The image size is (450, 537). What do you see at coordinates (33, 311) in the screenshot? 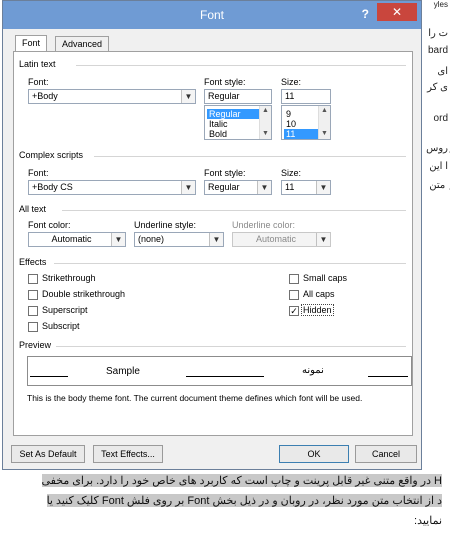
I see `superscript-checkbox` at bounding box center [33, 311].